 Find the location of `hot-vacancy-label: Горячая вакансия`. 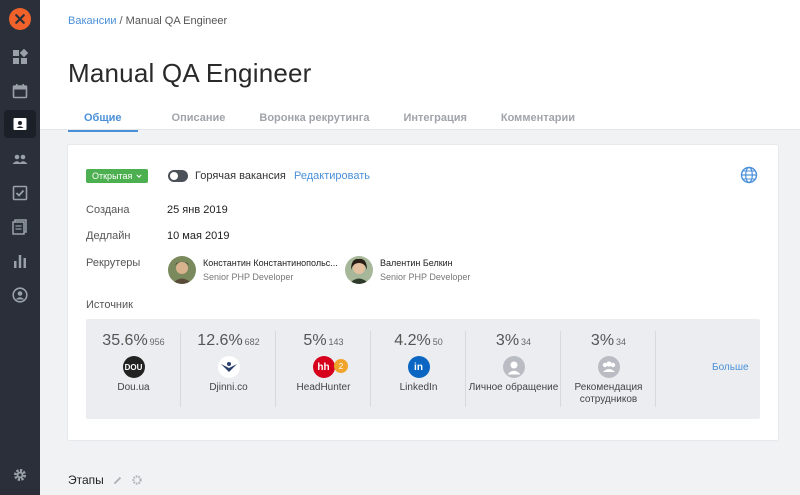

hot-vacancy-label: Горячая вакансия is located at coordinates (240, 176).